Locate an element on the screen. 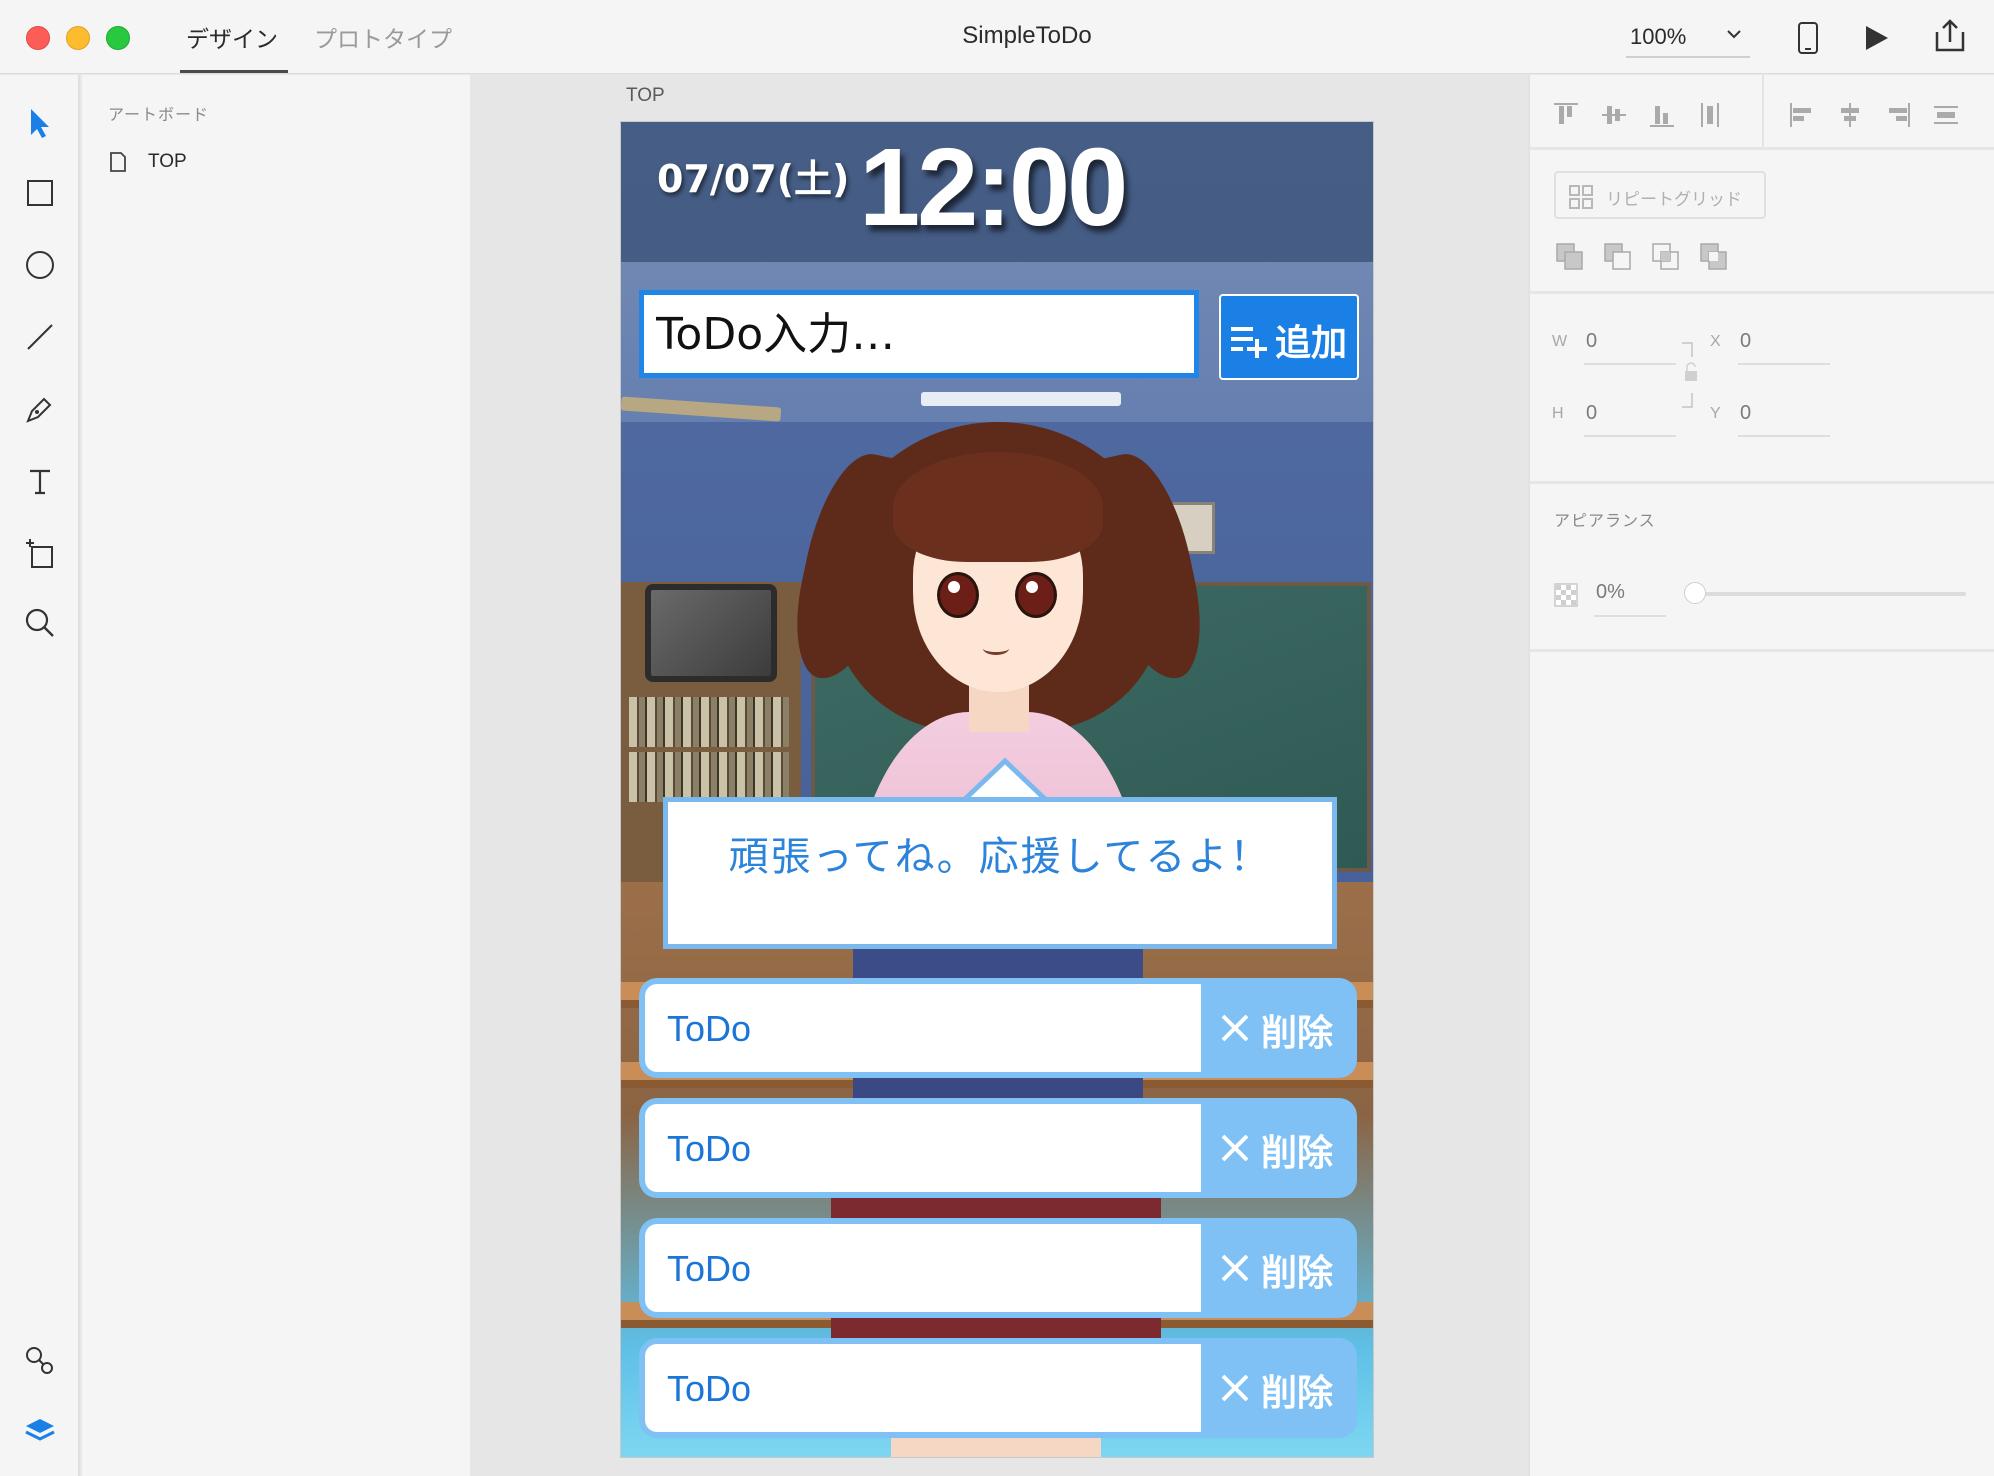 The height and width of the screenshot is (1476, 1994). ceiling-light is located at coordinates (1021, 399).